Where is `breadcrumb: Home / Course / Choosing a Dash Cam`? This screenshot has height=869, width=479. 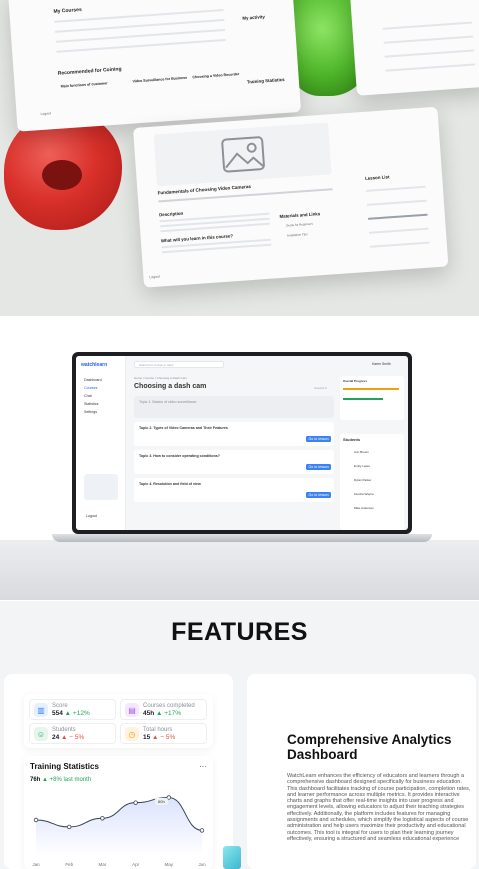 breadcrumb: Home / Course / Choosing a Dash Cam is located at coordinates (160, 378).